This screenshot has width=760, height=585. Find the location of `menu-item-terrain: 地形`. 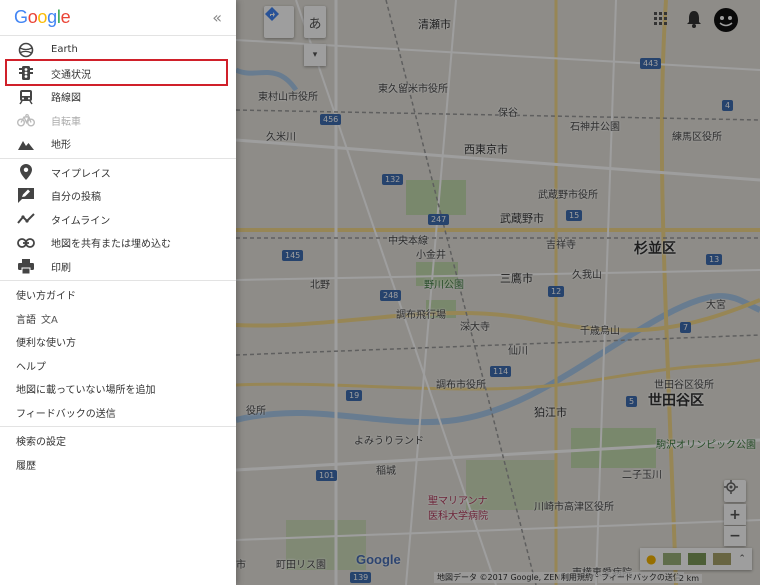

menu-item-terrain: 地形 is located at coordinates (118, 144).